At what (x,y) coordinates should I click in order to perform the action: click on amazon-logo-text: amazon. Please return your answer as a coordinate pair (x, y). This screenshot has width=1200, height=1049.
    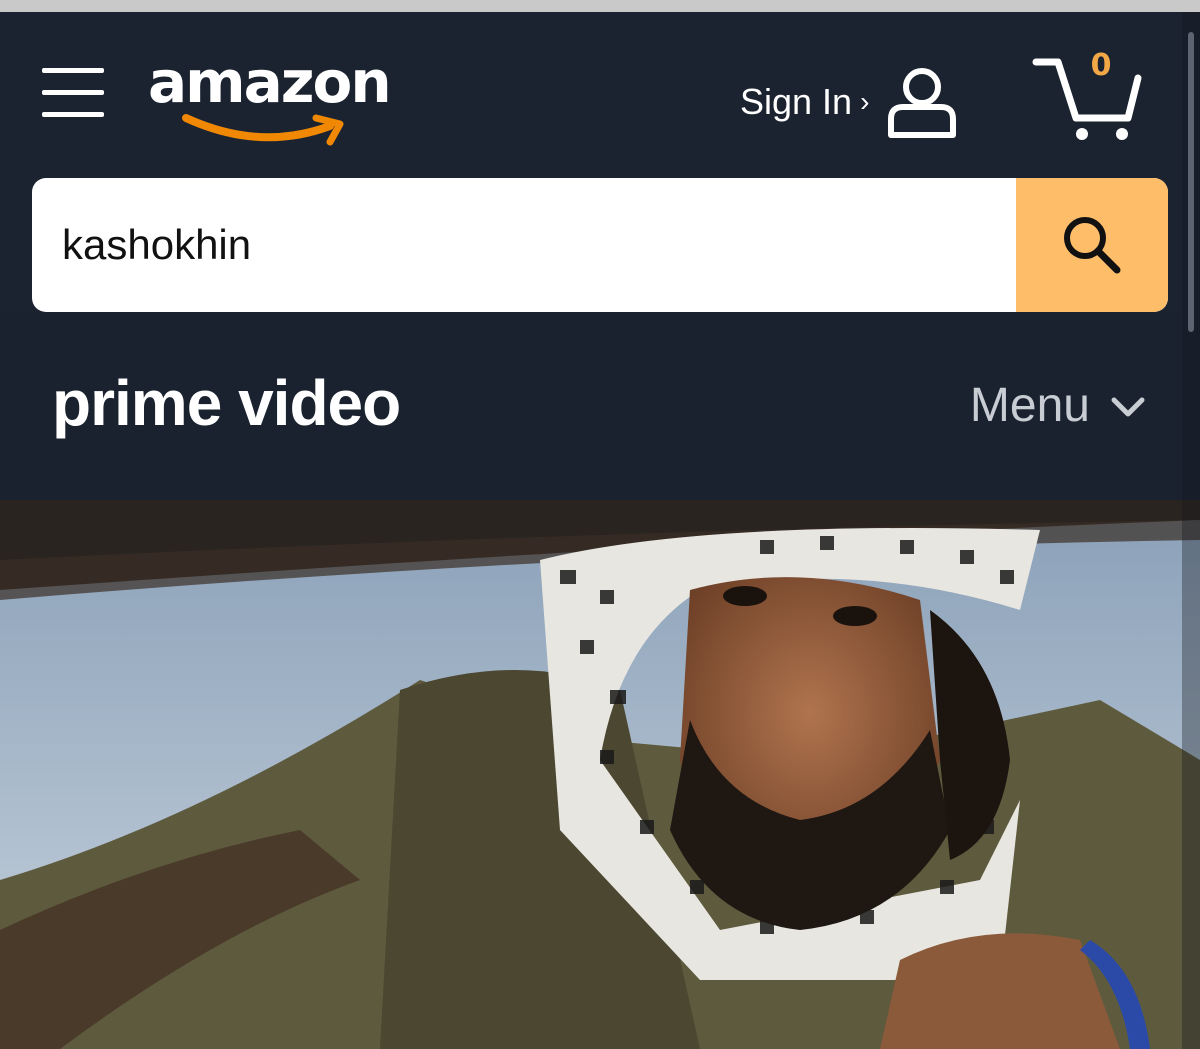
    Looking at the image, I should click on (270, 82).